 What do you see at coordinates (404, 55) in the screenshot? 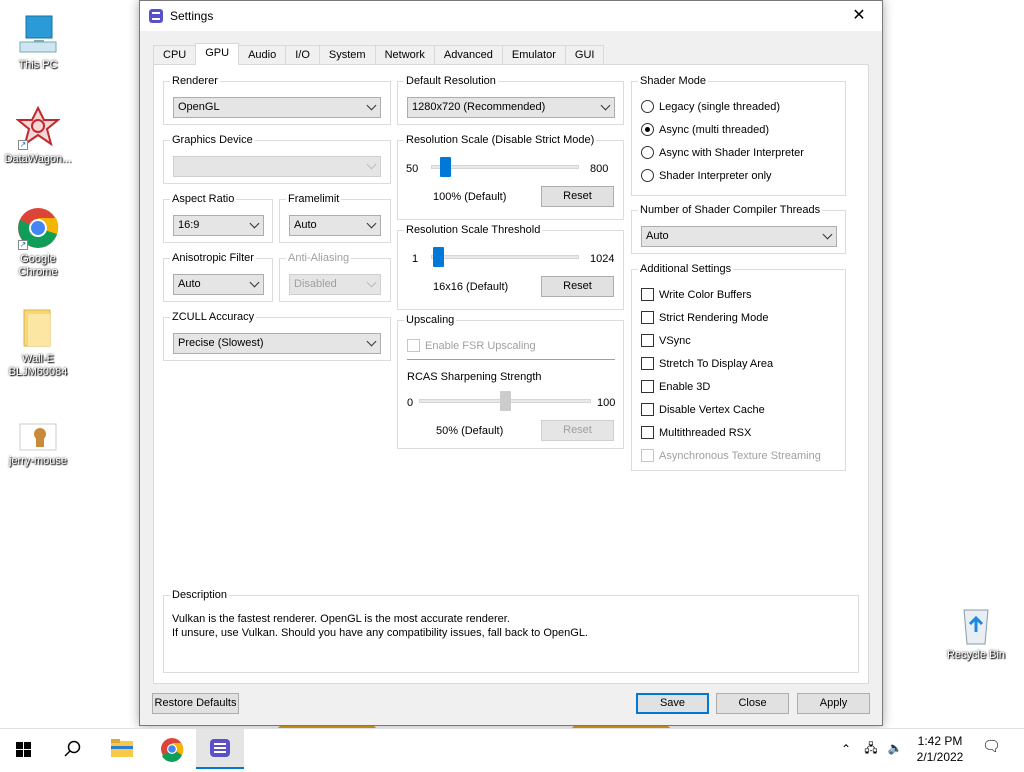
I see `tab-network: Network` at bounding box center [404, 55].